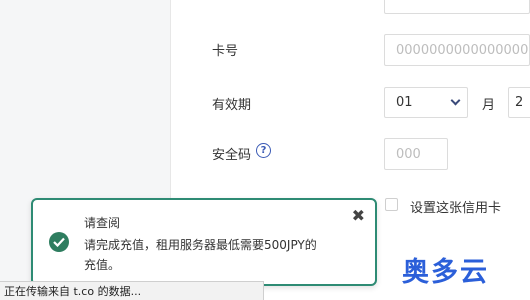  What do you see at coordinates (445, 272) in the screenshot?
I see `watermark-logo: 奥多云` at bounding box center [445, 272].